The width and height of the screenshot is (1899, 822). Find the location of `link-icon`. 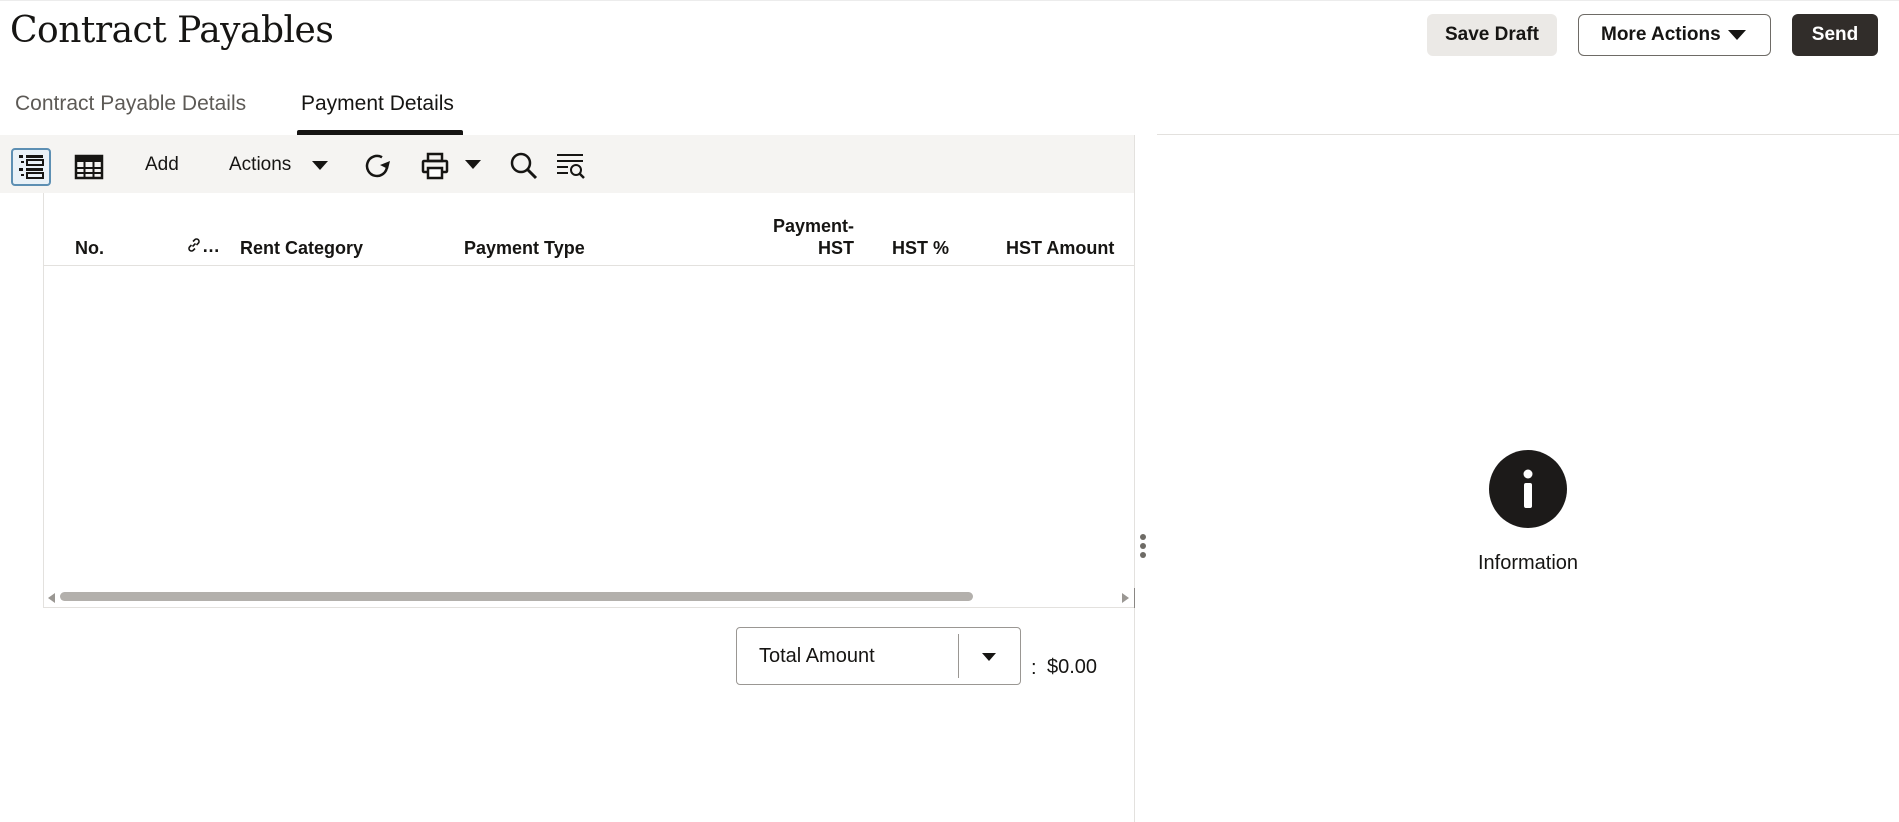

link-icon is located at coordinates (194, 245).